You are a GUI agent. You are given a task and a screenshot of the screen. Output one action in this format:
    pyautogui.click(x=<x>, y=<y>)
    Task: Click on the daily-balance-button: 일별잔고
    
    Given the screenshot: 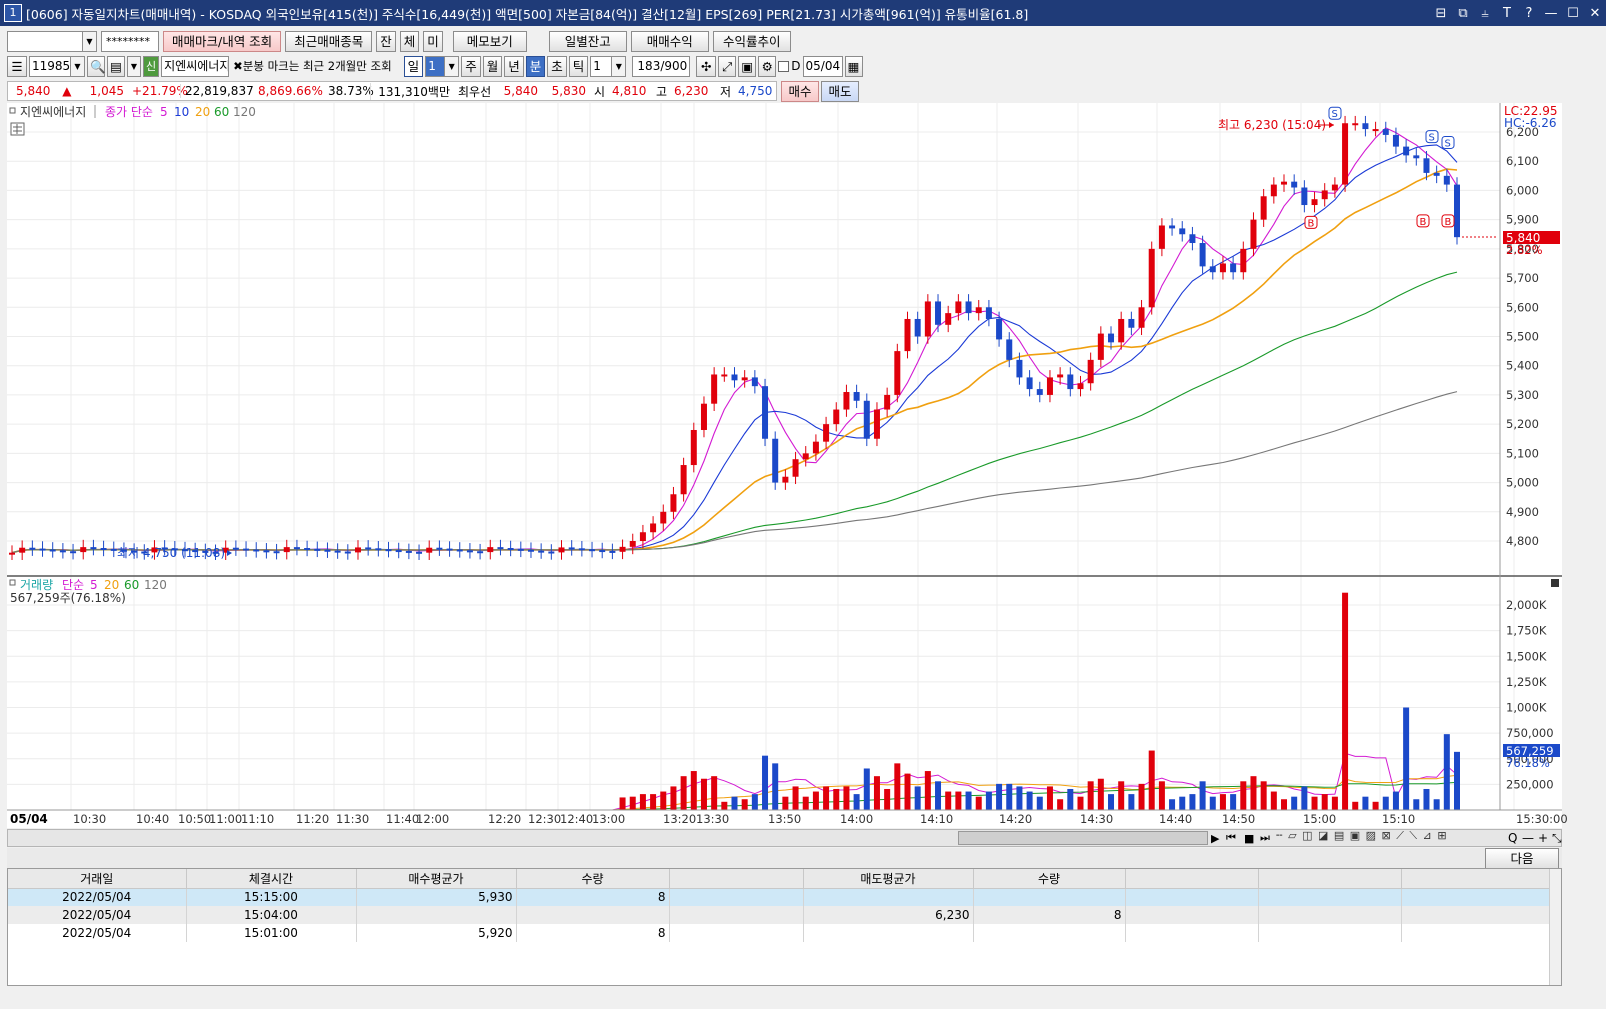 What is the action you would take?
    pyautogui.click(x=587, y=41)
    